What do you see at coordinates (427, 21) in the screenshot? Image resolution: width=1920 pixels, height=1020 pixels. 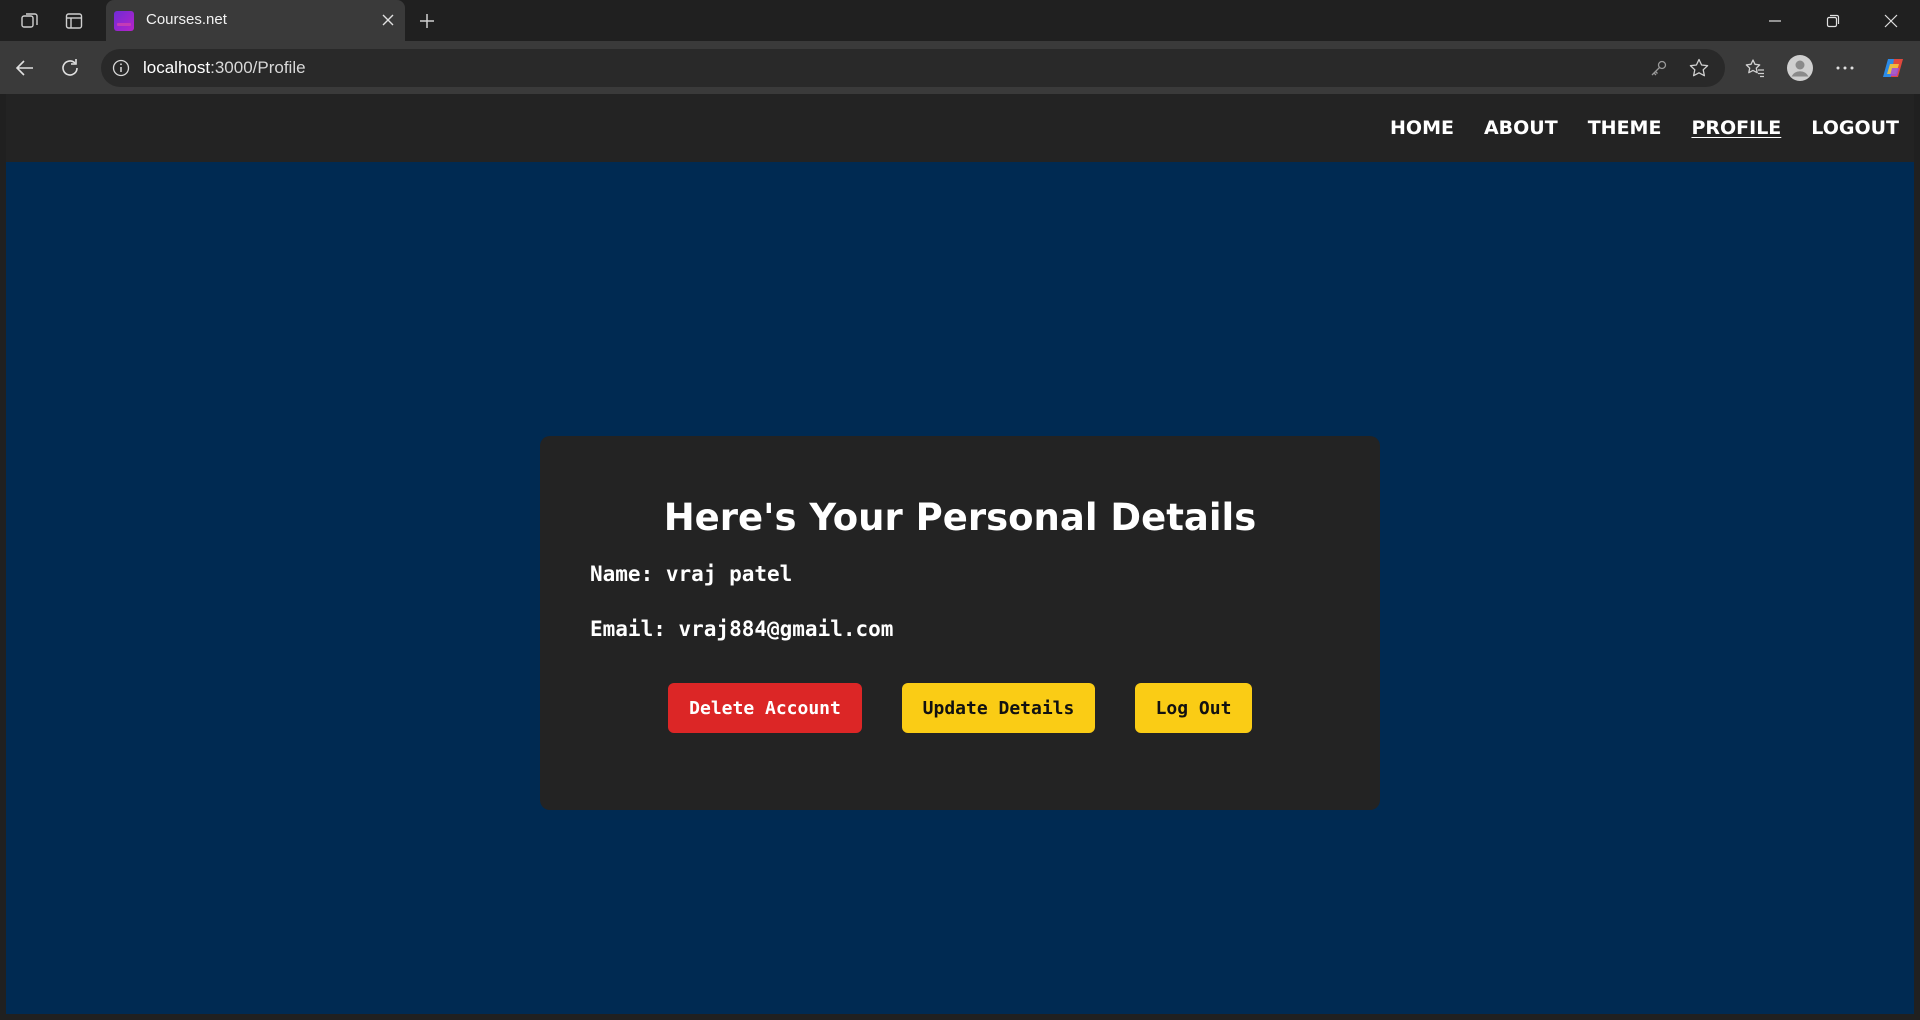 I see `plus-icon` at bounding box center [427, 21].